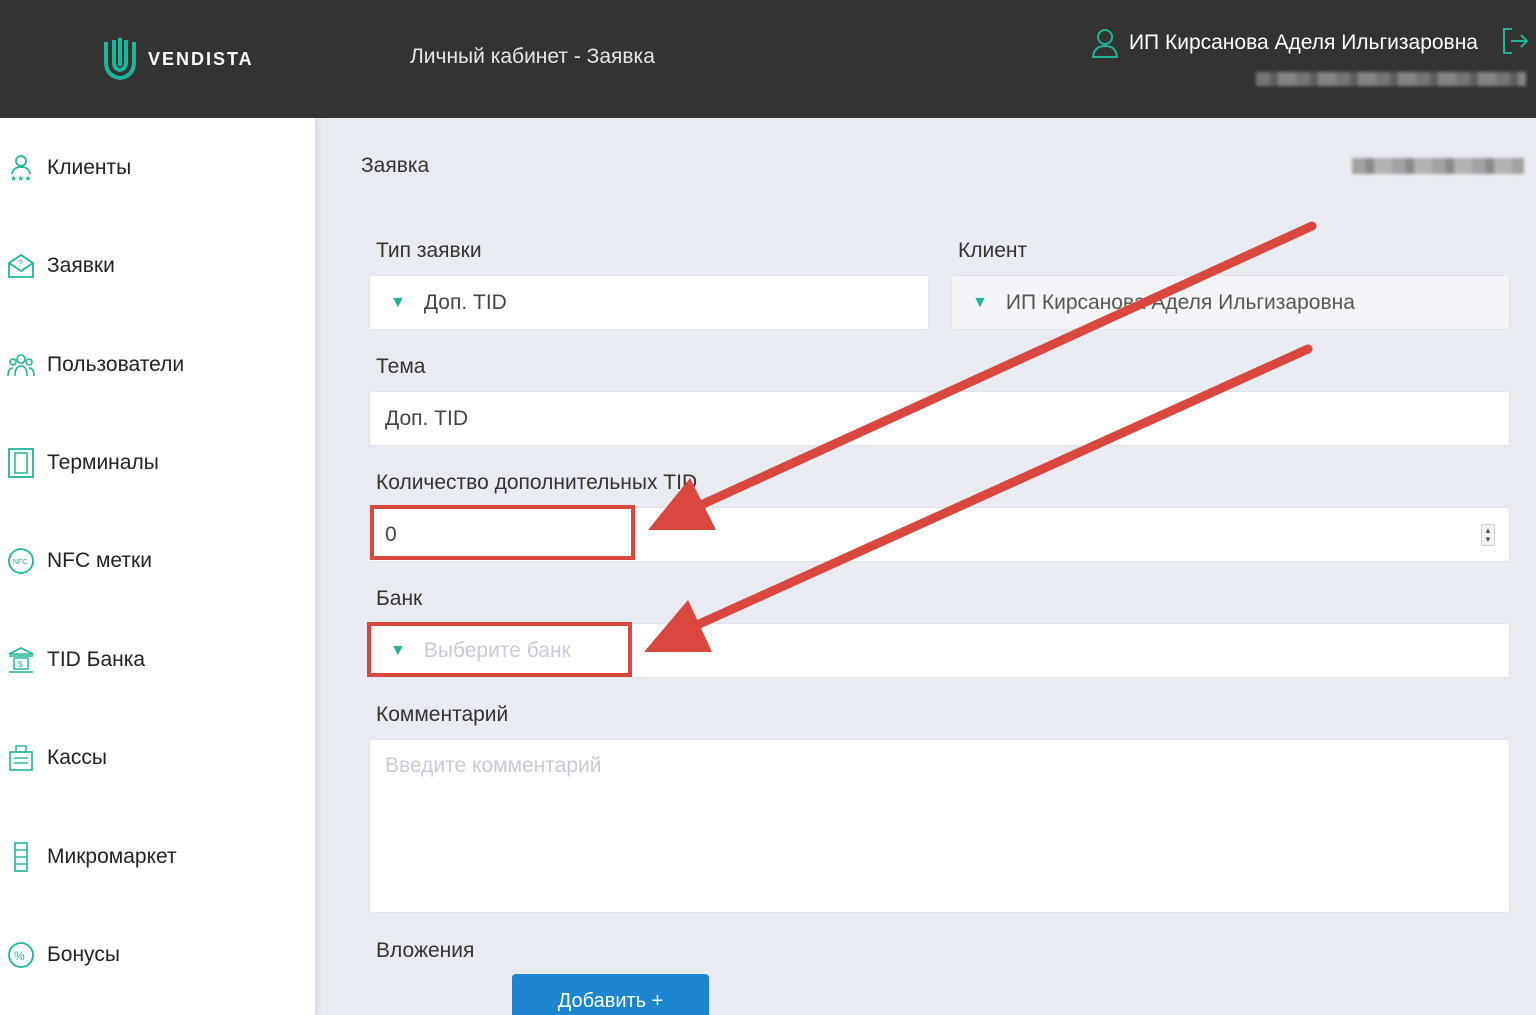 The width and height of the screenshot is (1536, 1015). What do you see at coordinates (499, 649) in the screenshot?
I see `highlight-box-bank` at bounding box center [499, 649].